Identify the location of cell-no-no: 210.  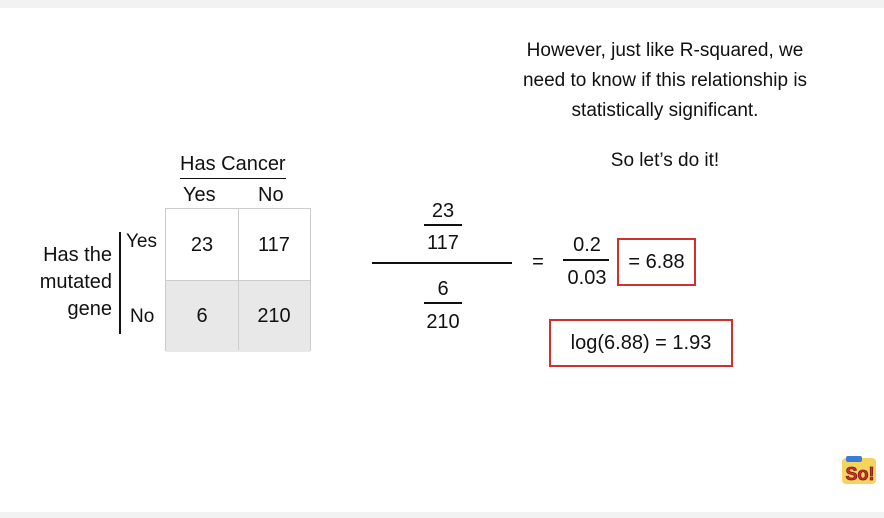
(274, 316).